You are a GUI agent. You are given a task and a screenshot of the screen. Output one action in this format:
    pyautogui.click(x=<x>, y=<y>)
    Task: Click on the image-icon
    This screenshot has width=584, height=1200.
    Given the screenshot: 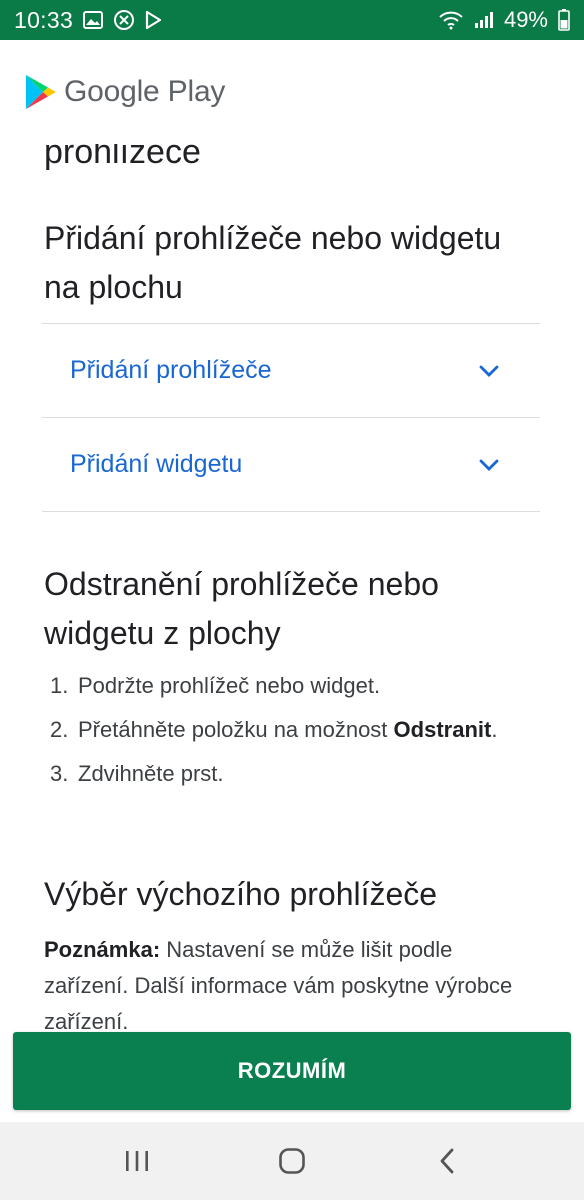 What is the action you would take?
    pyautogui.click(x=93, y=20)
    